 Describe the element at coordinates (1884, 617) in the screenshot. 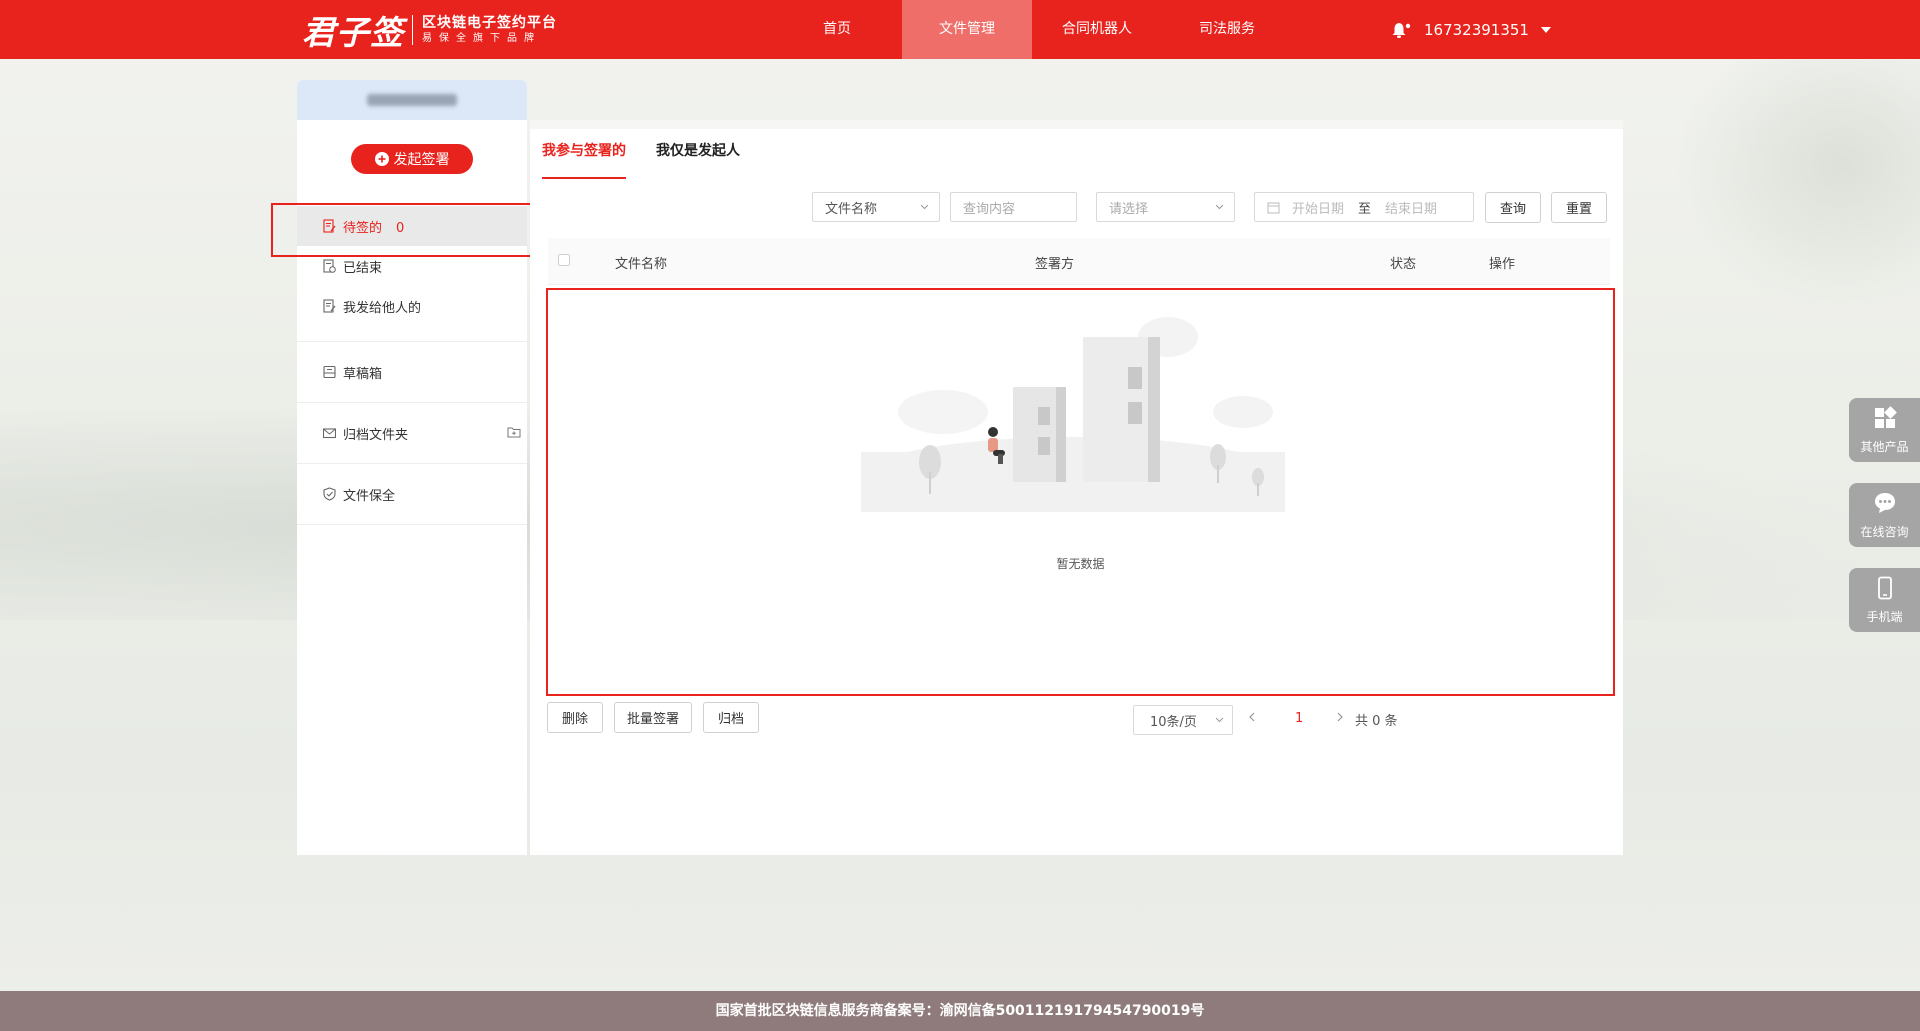

I see `mobile-app-label: 手机端` at that location.